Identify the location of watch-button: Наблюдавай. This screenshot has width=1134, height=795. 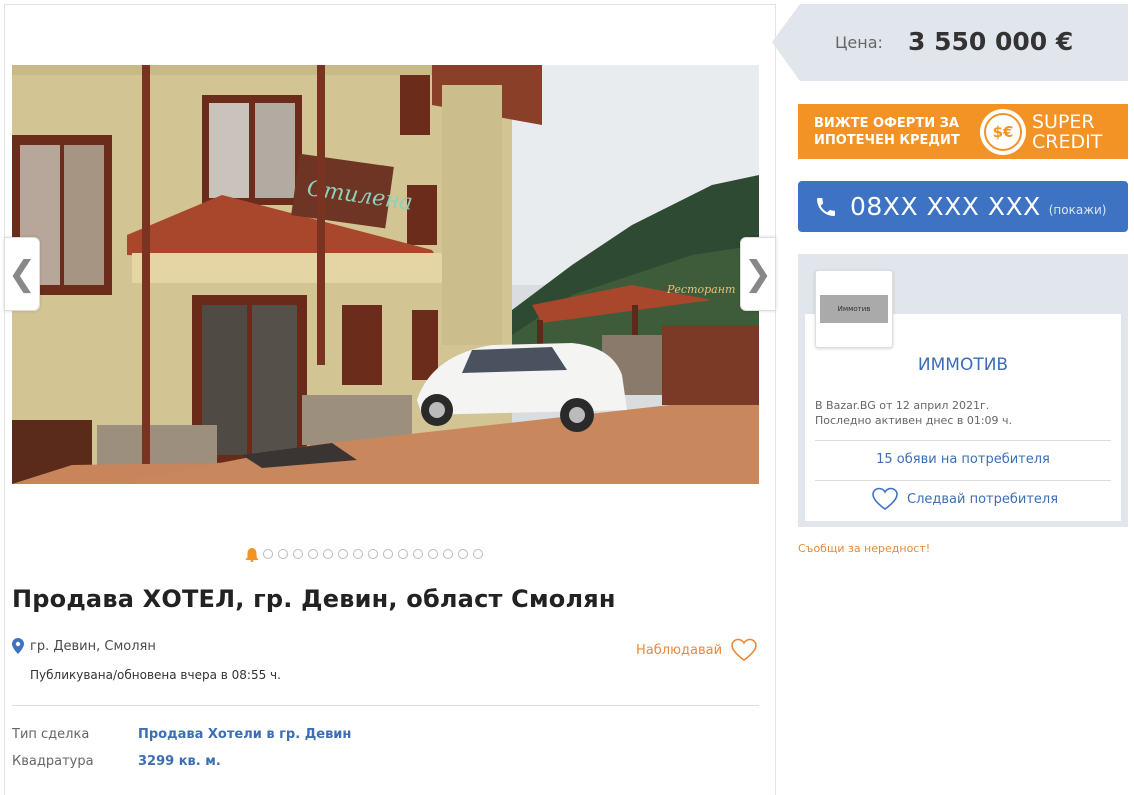
(697, 650).